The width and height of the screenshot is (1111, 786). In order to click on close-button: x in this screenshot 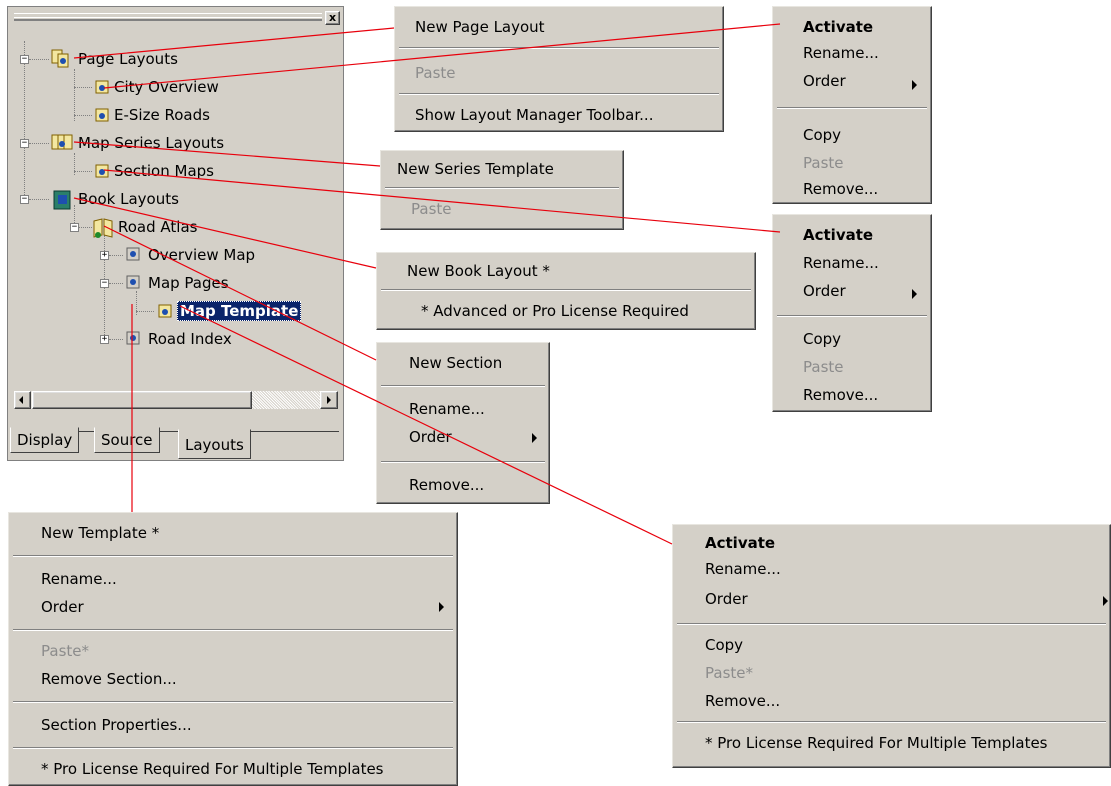, I will do `click(332, 18)`.